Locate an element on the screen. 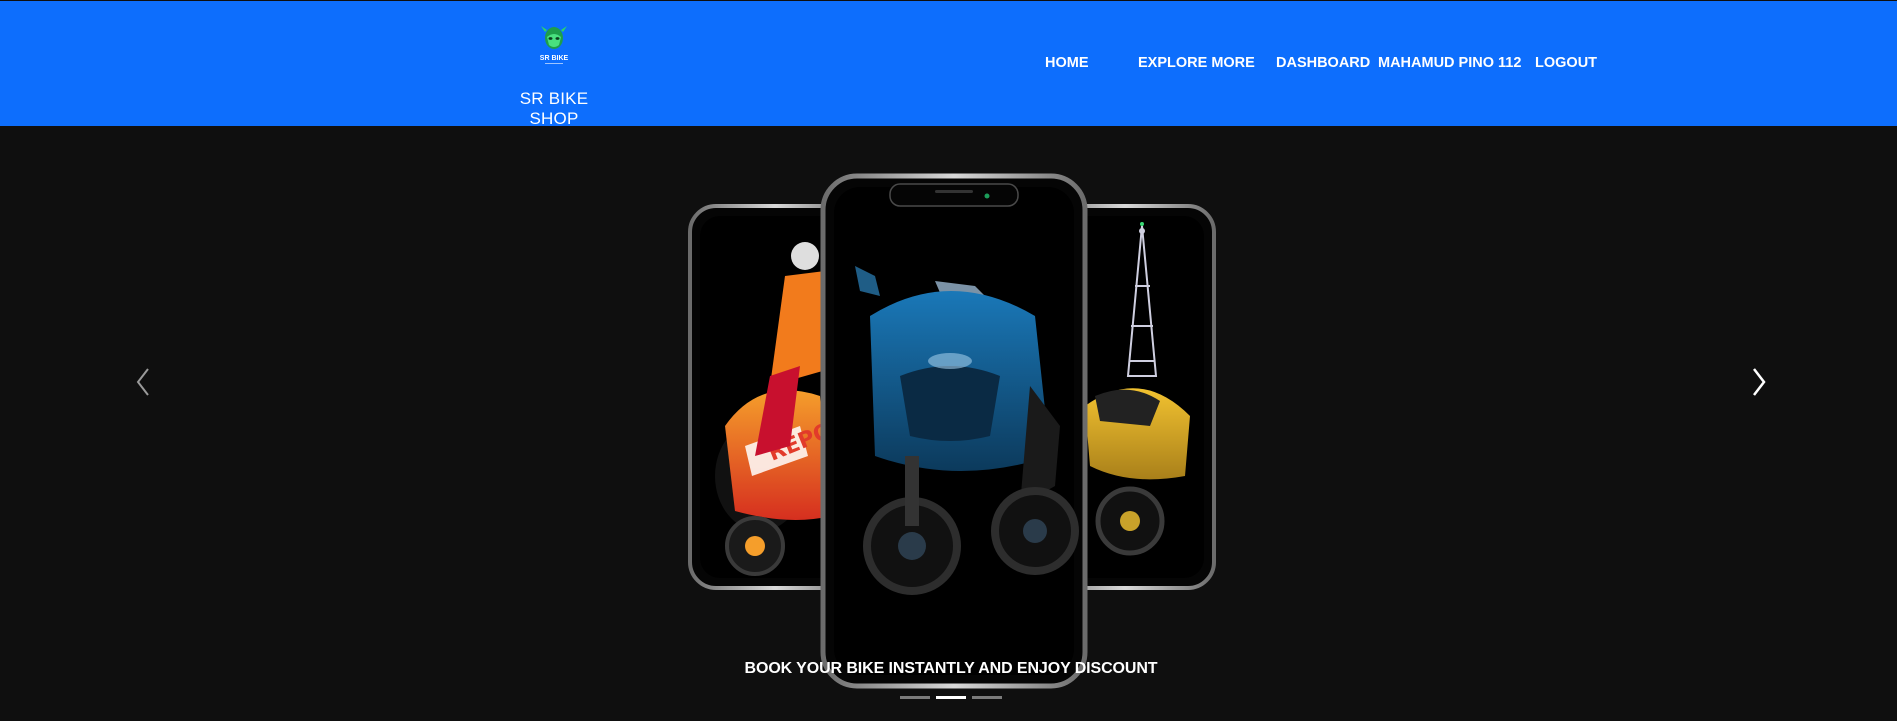 The image size is (1897, 721). carousel-prev-button is located at coordinates (142, 382).